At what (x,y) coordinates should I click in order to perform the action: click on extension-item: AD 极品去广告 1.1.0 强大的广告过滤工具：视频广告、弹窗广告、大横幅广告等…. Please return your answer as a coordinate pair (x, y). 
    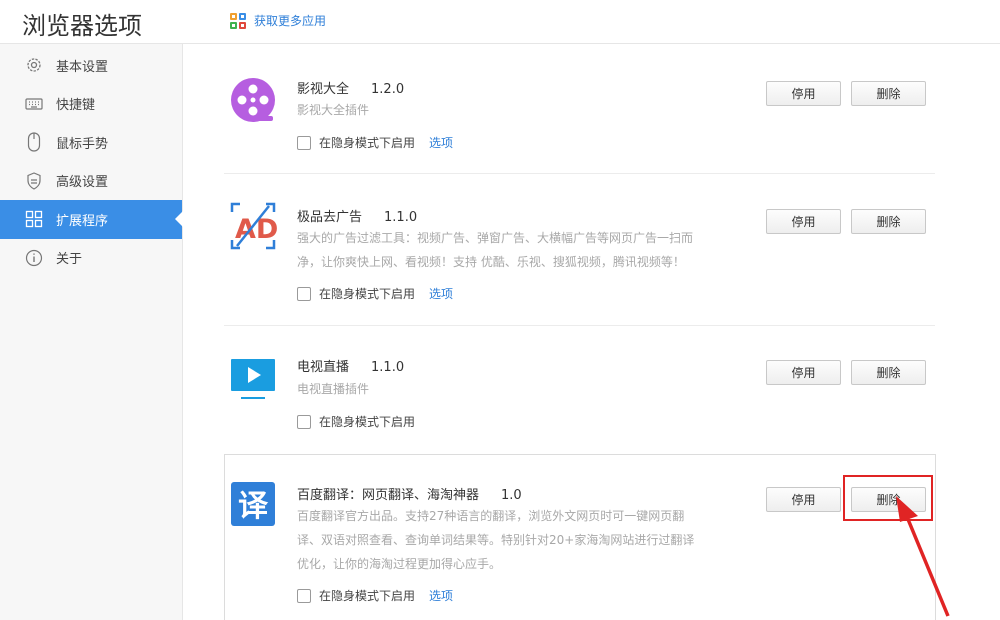
    Looking at the image, I should click on (579, 260).